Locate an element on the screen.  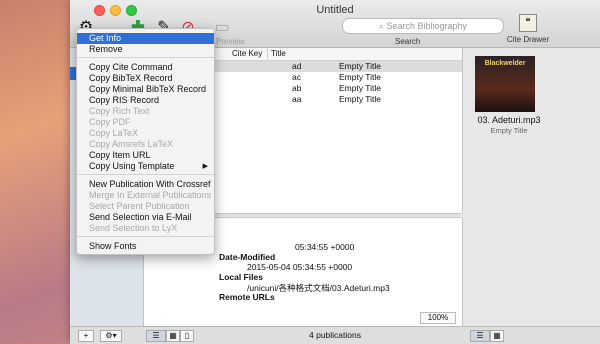
cite-drawer-button: ❝ Cite Drawer is located at coordinates (528, 29).